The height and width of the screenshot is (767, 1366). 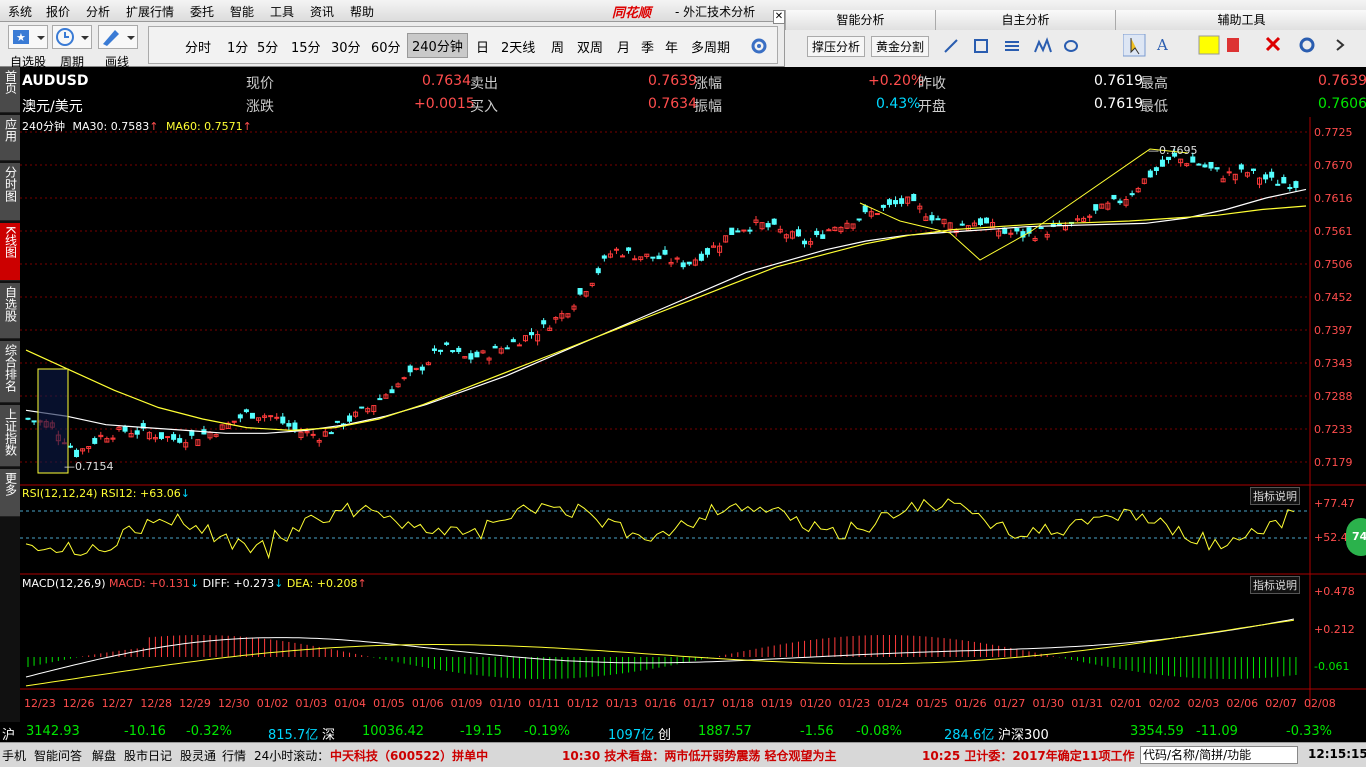 I want to click on text-tool-icon: A, so click(x=1162, y=45).